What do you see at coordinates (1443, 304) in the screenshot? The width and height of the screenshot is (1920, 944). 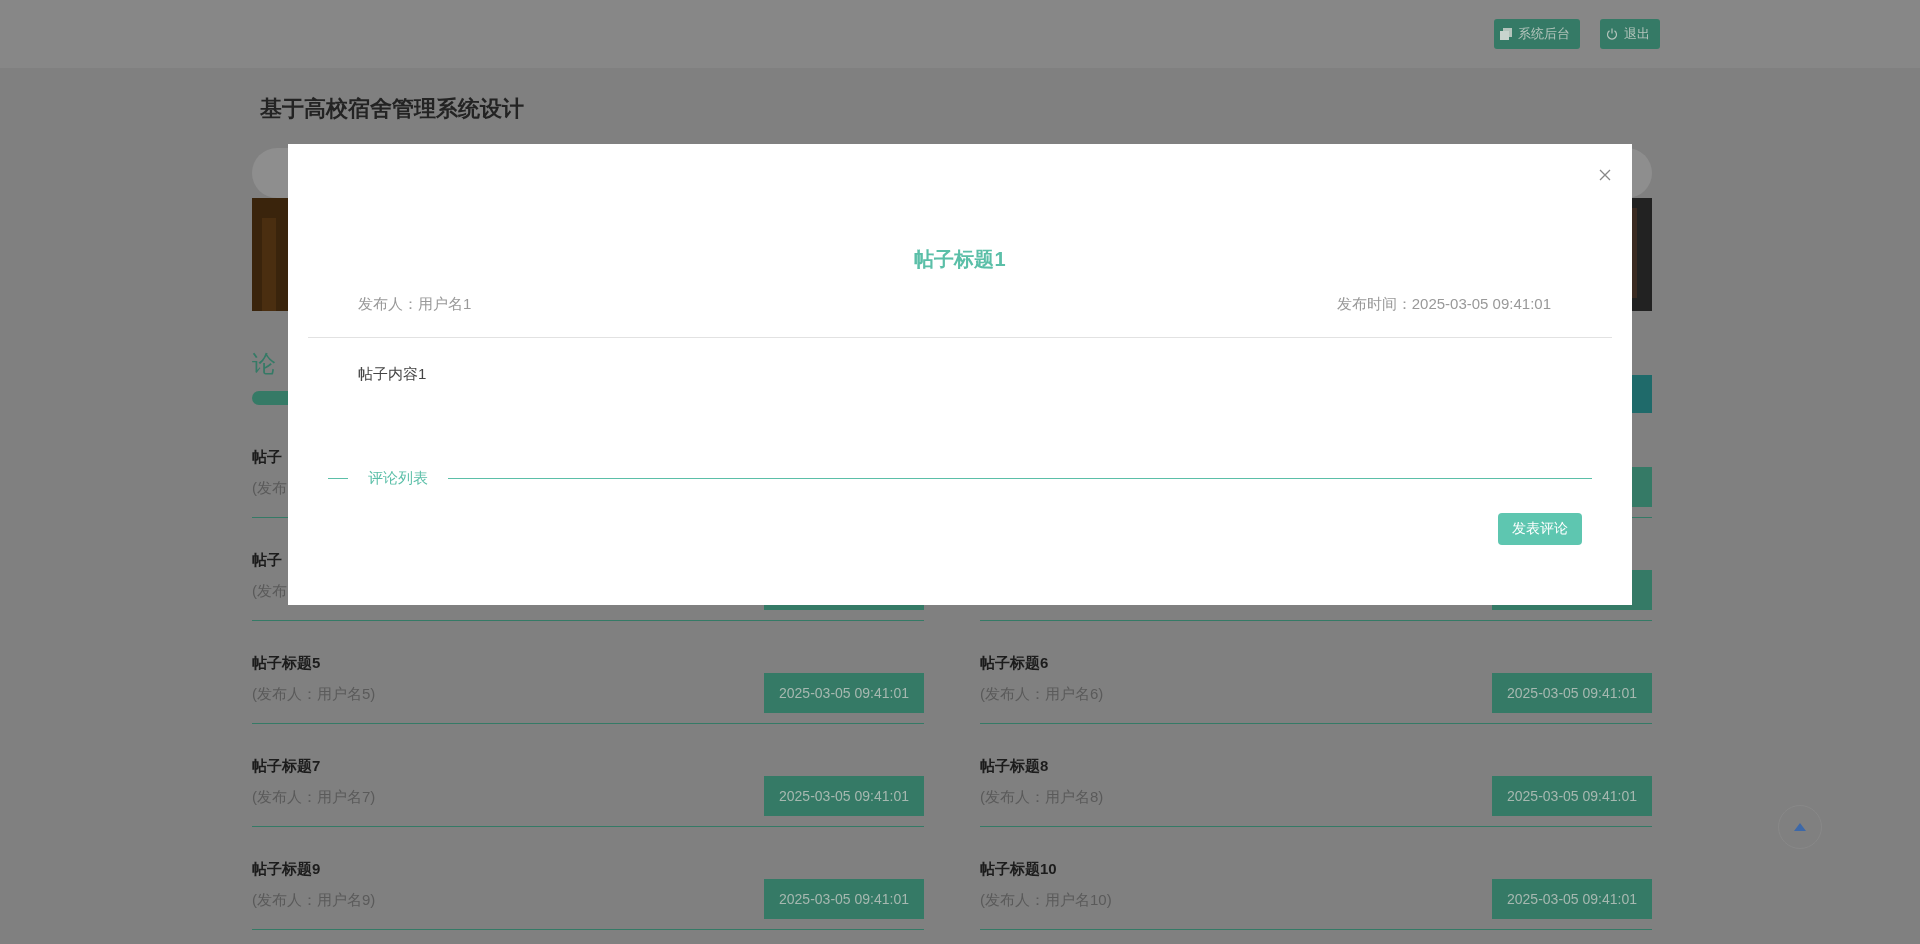 I see `post-time: 发布时间：2025-03-05 09:41:01` at bounding box center [1443, 304].